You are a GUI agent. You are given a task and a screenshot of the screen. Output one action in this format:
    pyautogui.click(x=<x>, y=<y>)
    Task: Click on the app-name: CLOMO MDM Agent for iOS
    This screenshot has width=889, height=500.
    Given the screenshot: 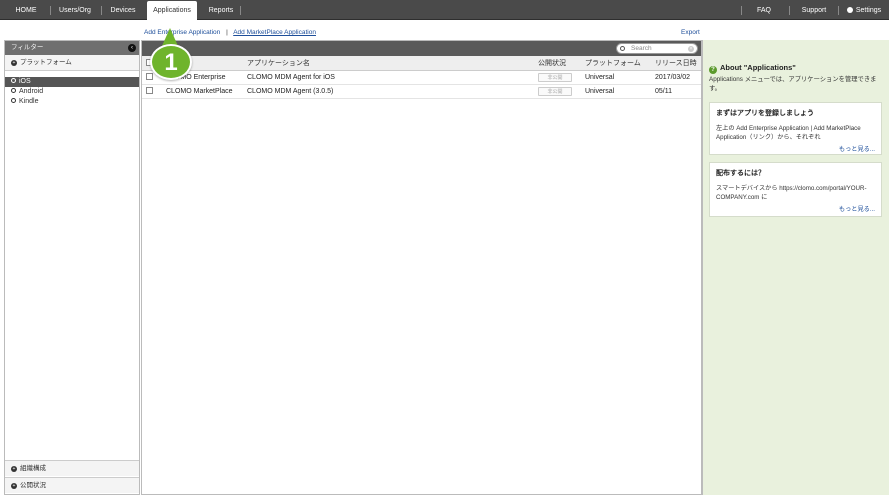 What is the action you would take?
    pyautogui.click(x=388, y=77)
    